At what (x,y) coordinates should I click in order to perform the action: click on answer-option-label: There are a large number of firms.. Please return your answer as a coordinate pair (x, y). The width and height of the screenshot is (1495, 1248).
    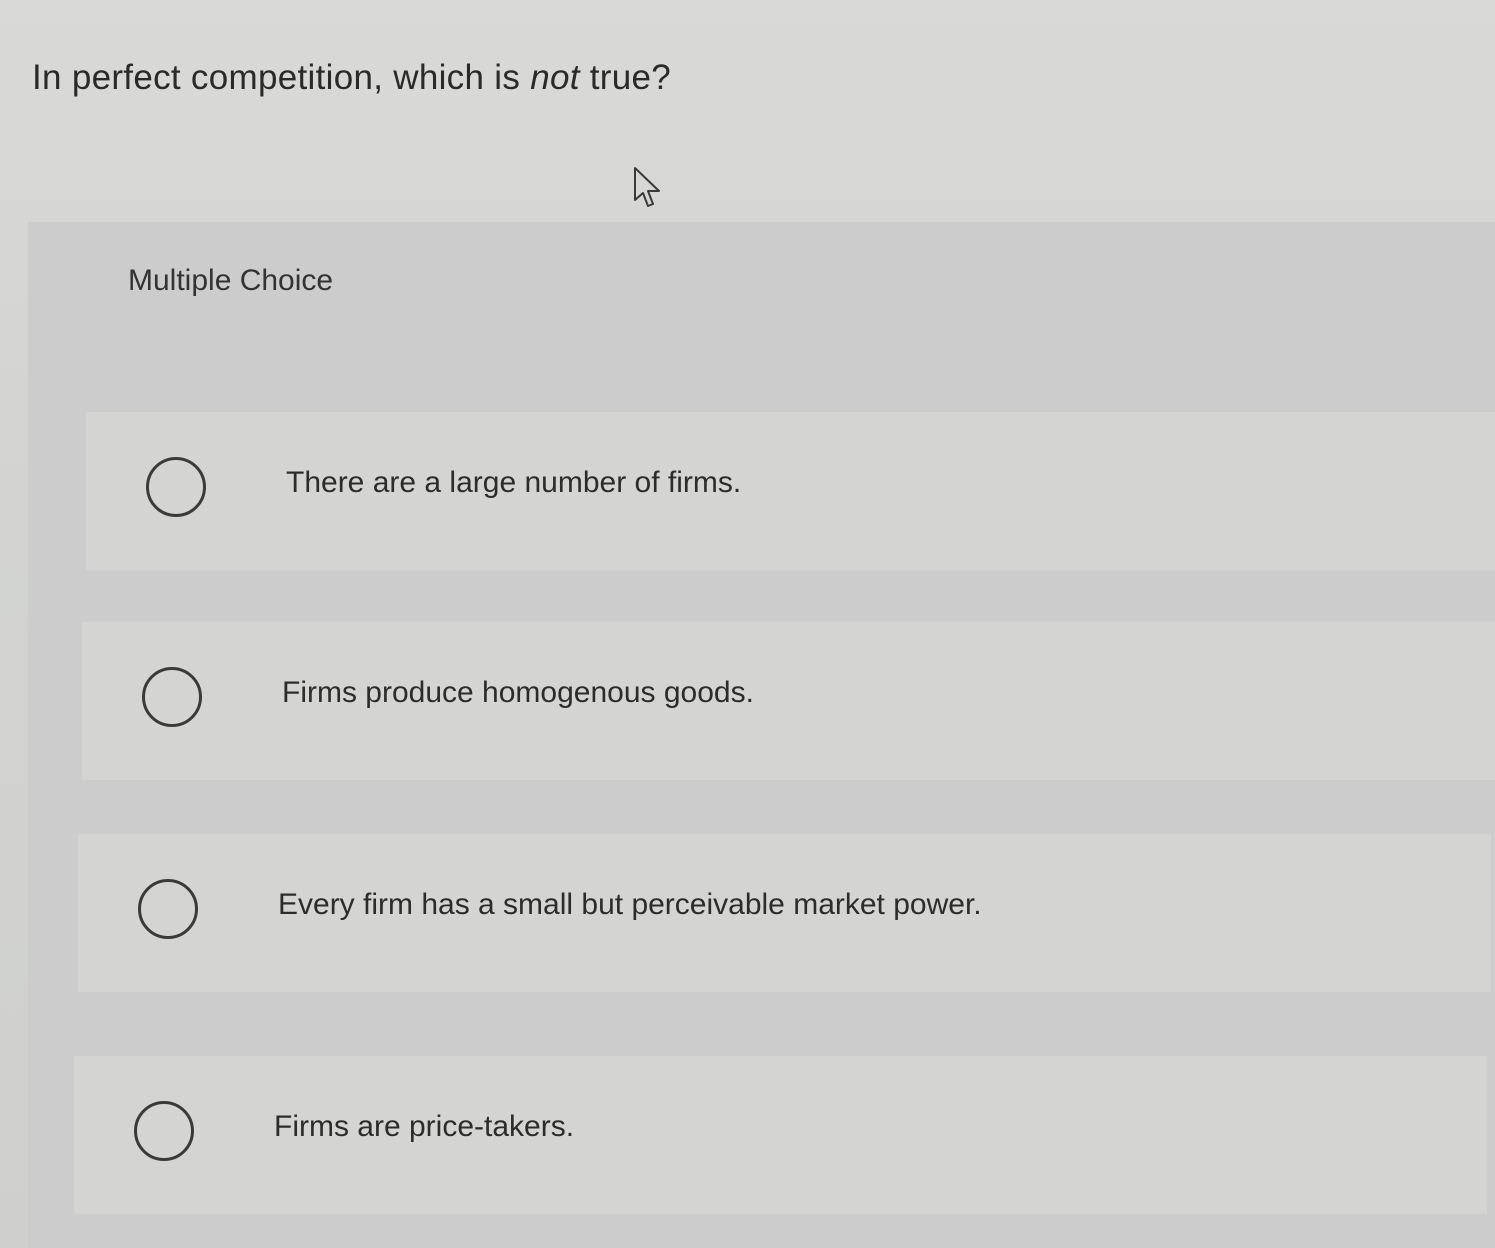
    Looking at the image, I should click on (514, 482).